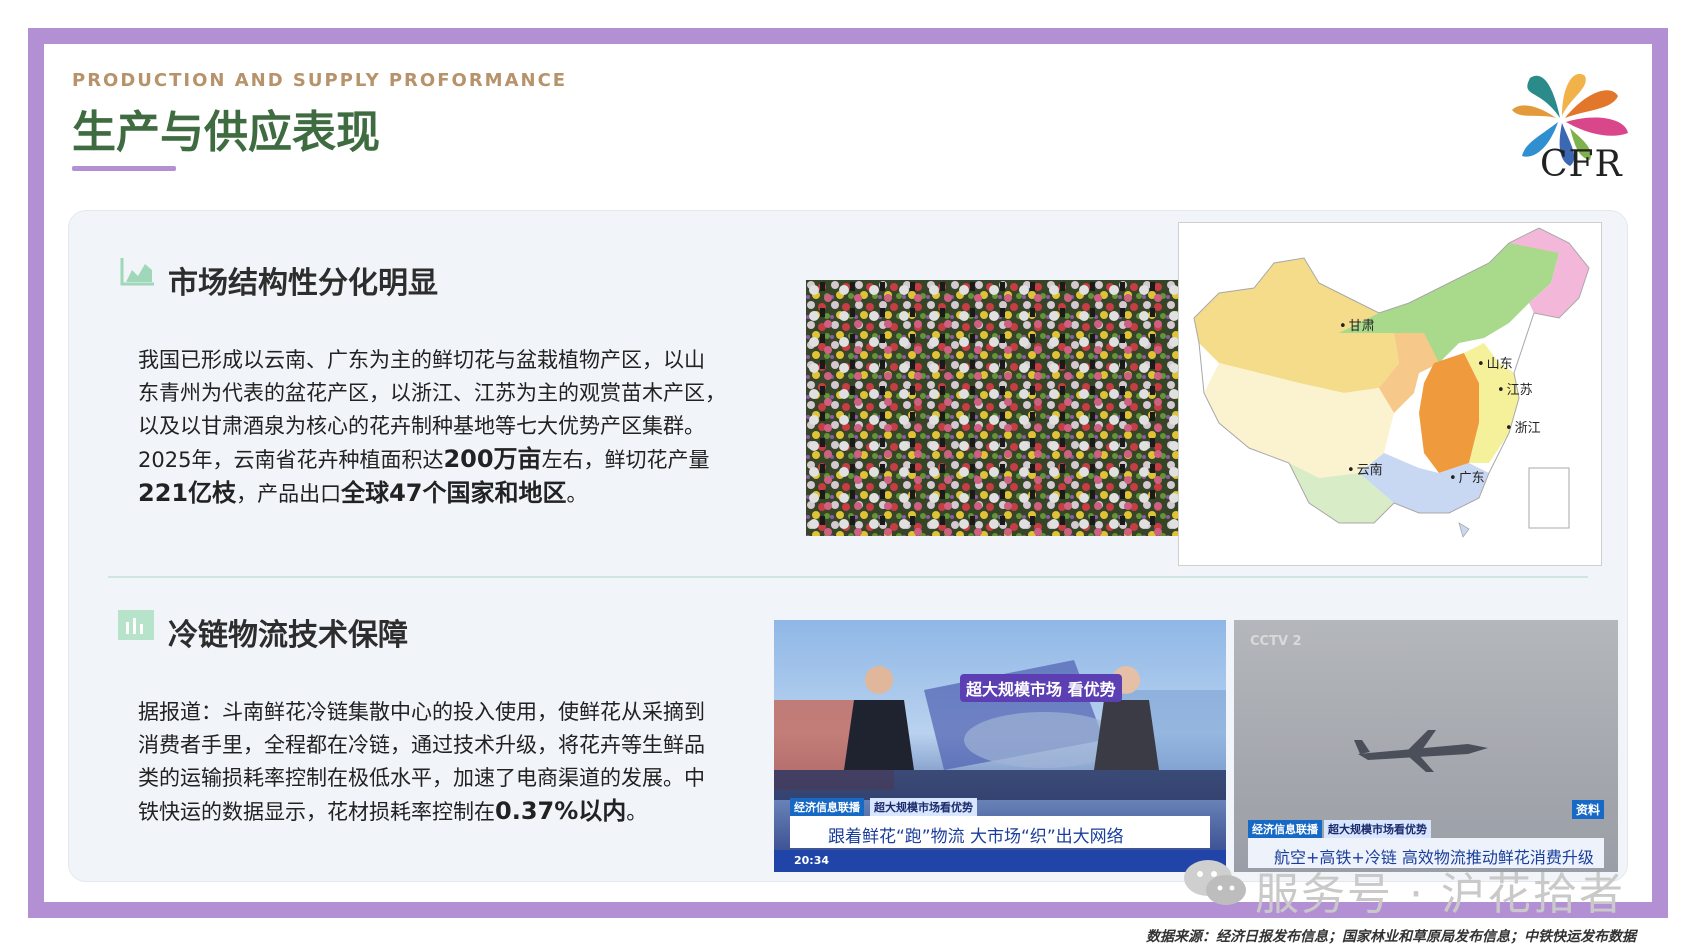 This screenshot has height=950, width=1688. I want to click on section2-line: 类的运输损耗率控制在极低水平，加速了电商渠道的发展。中, so click(421, 778).